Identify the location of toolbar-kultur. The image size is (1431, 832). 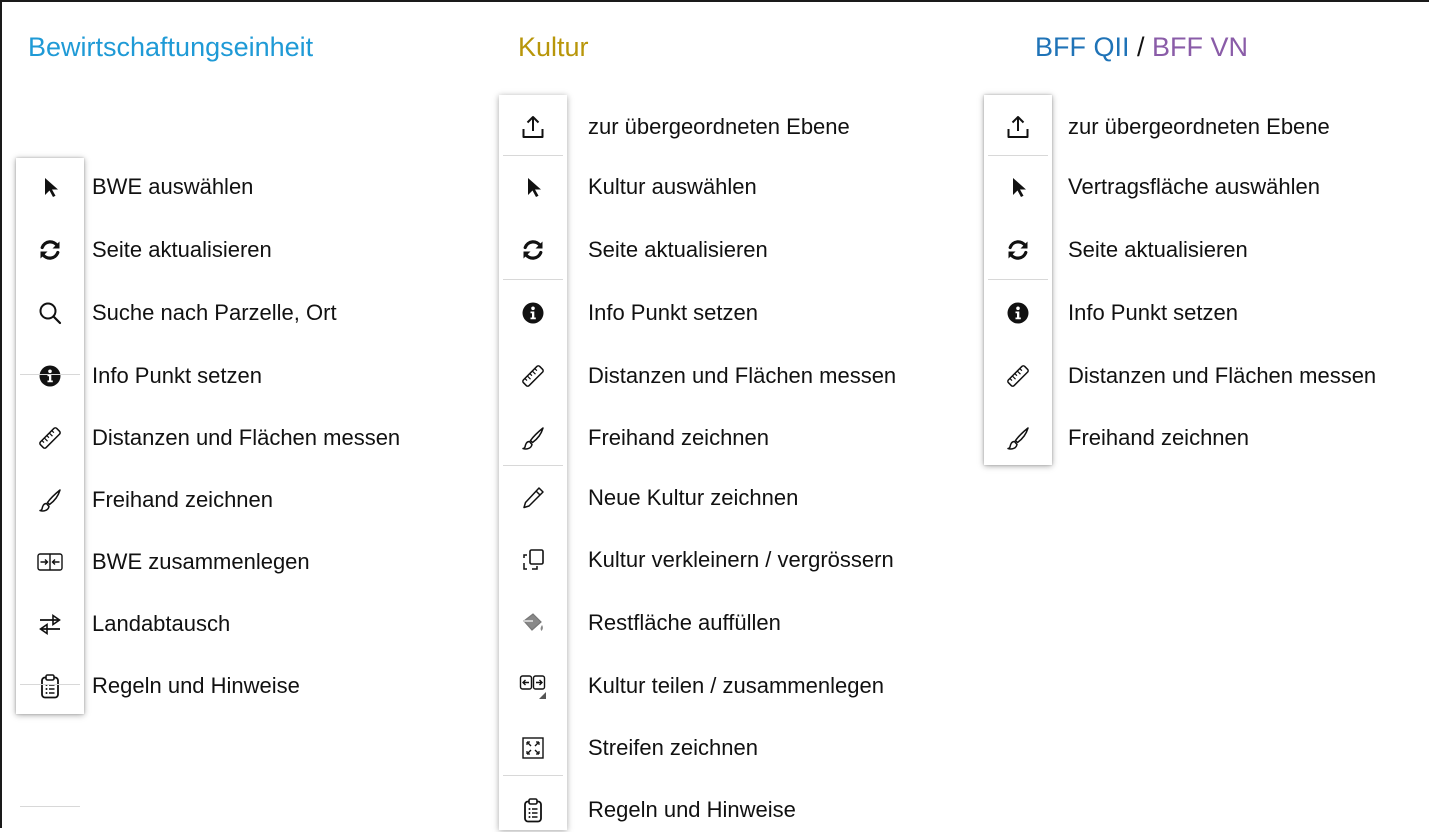
(533, 462).